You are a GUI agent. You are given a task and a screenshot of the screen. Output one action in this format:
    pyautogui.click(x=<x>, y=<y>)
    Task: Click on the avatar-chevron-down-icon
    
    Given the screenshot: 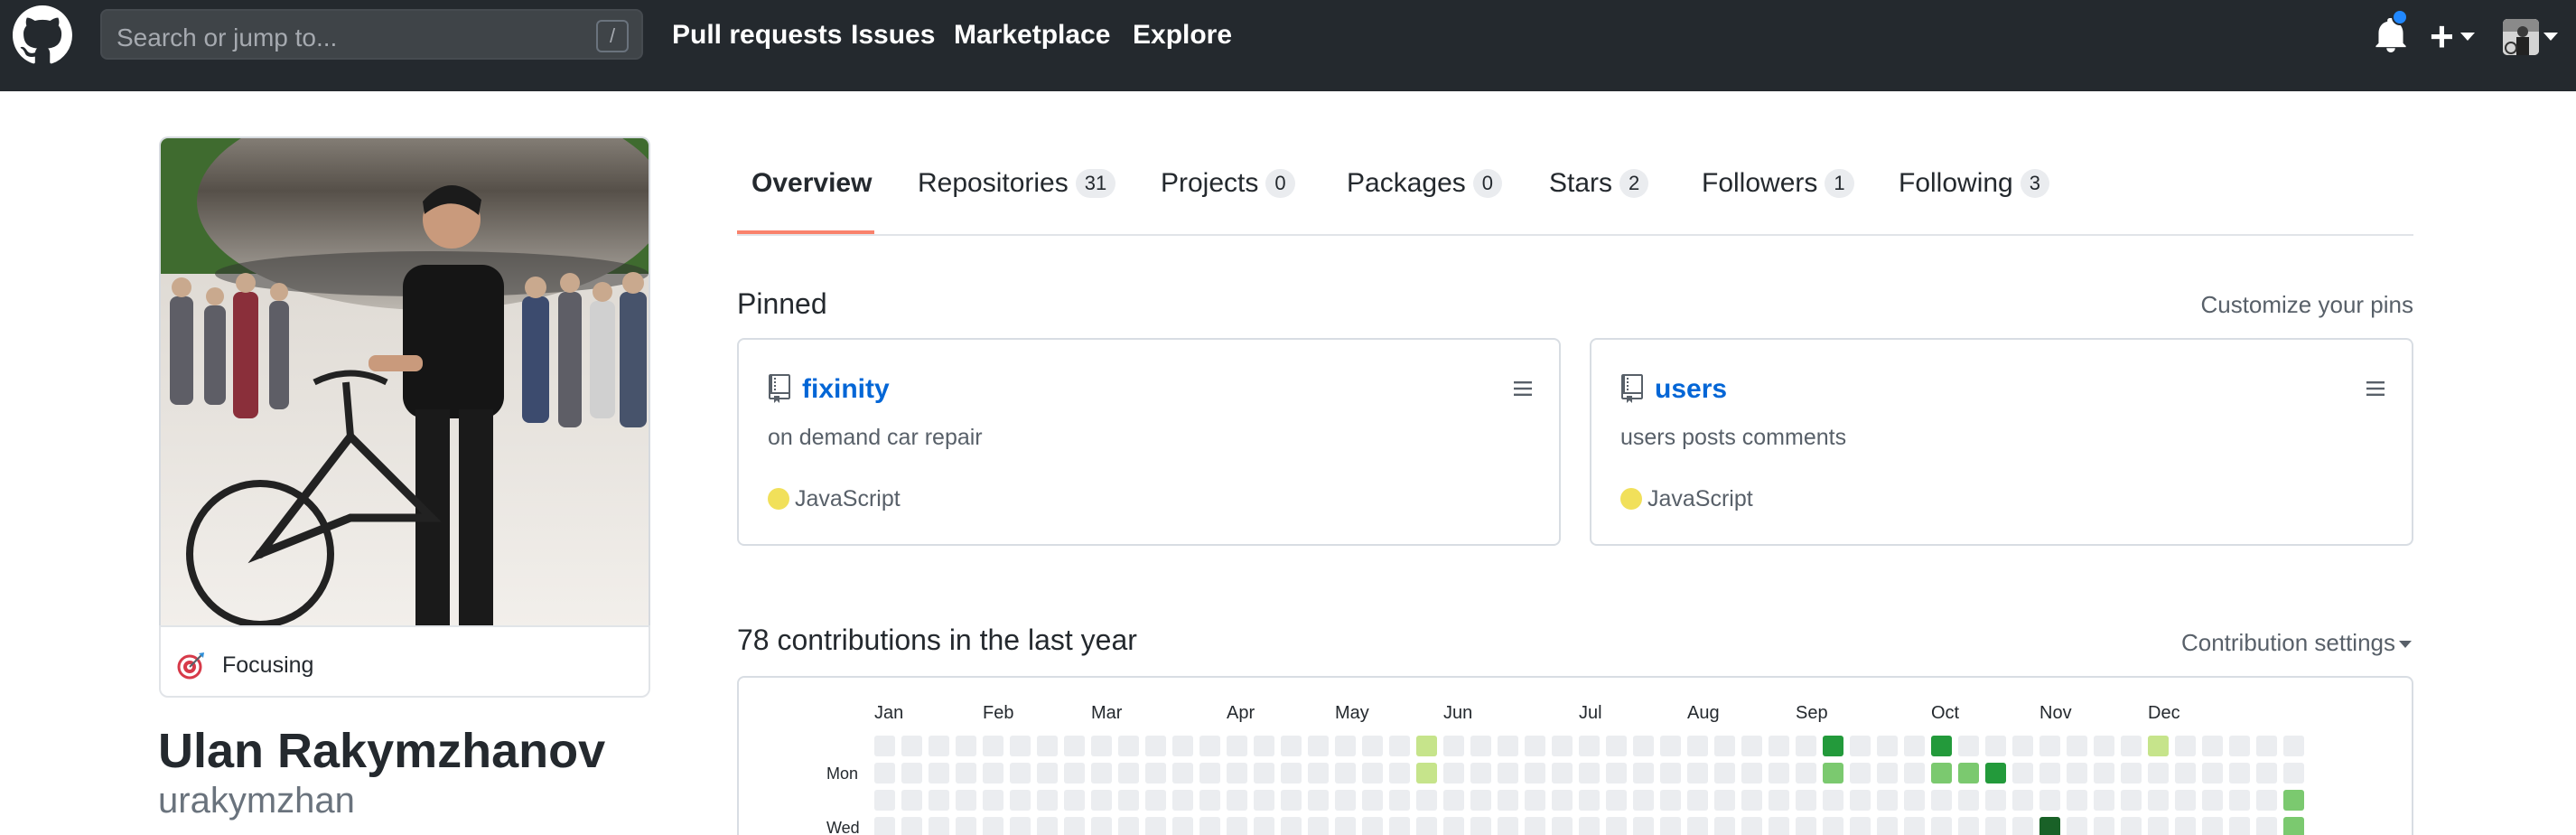 What is the action you would take?
    pyautogui.click(x=2550, y=37)
    